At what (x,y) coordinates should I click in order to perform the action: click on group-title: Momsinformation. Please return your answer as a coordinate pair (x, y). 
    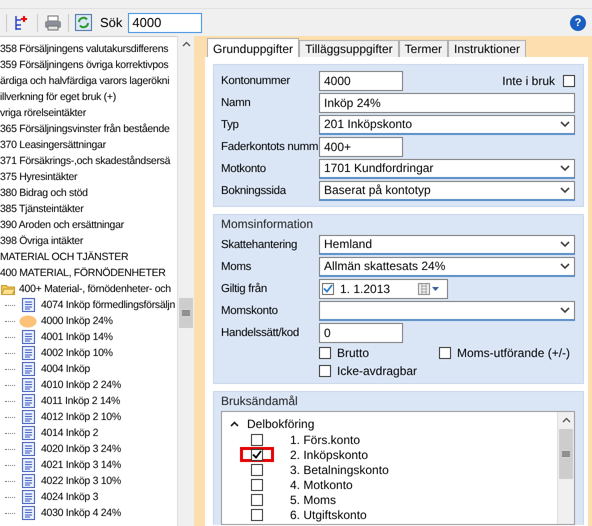
    Looking at the image, I should click on (267, 224).